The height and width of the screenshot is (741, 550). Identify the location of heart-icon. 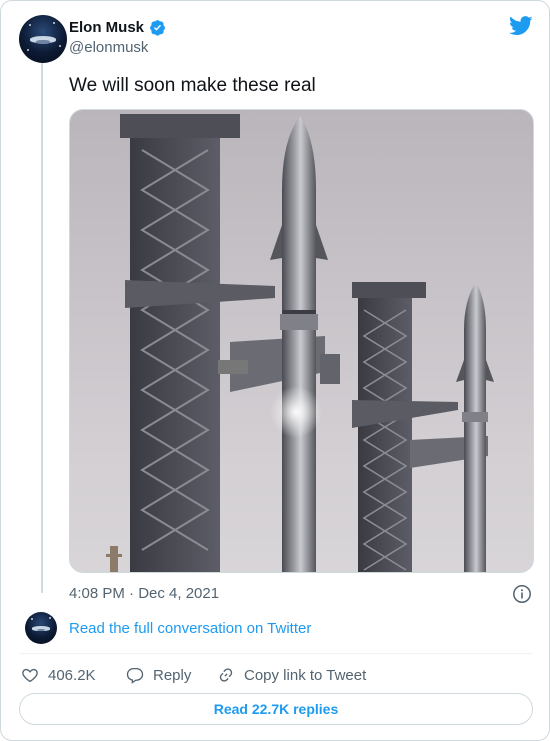
(30, 675).